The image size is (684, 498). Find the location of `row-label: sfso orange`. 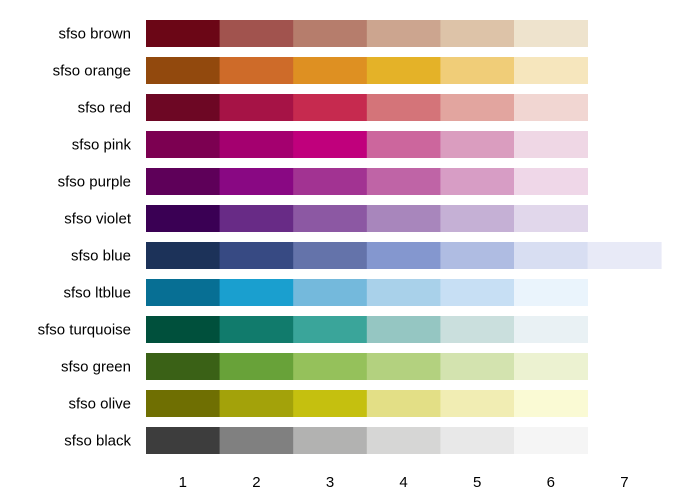

row-label: sfso orange is located at coordinates (92, 71).